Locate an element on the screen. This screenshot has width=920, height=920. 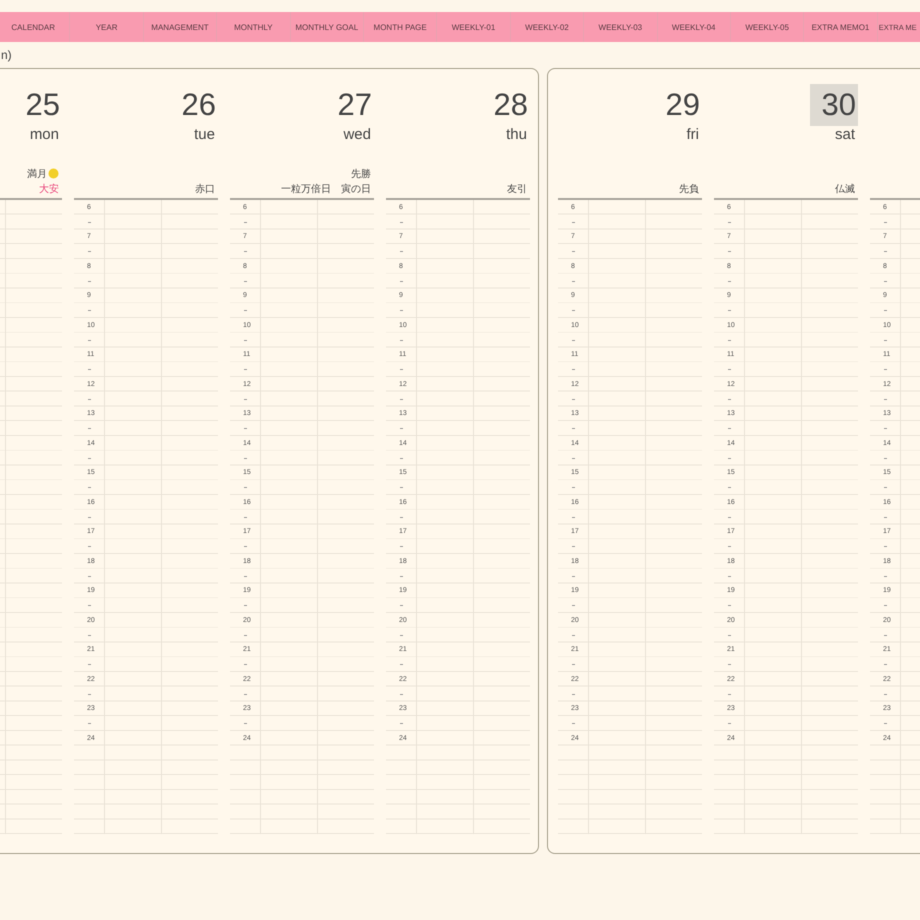
weekday-label: tue is located at coordinates (205, 134).